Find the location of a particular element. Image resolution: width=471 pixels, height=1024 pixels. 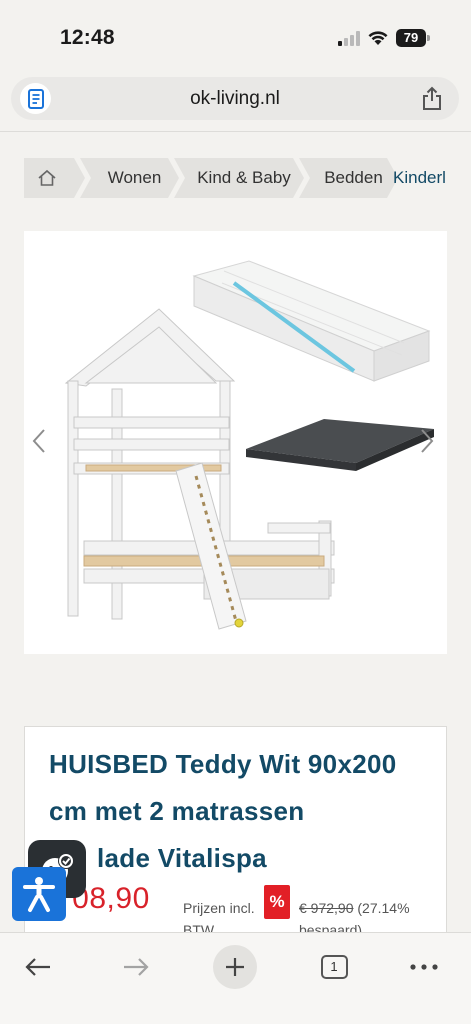

tab-switcher-button: 1 is located at coordinates (334, 967).